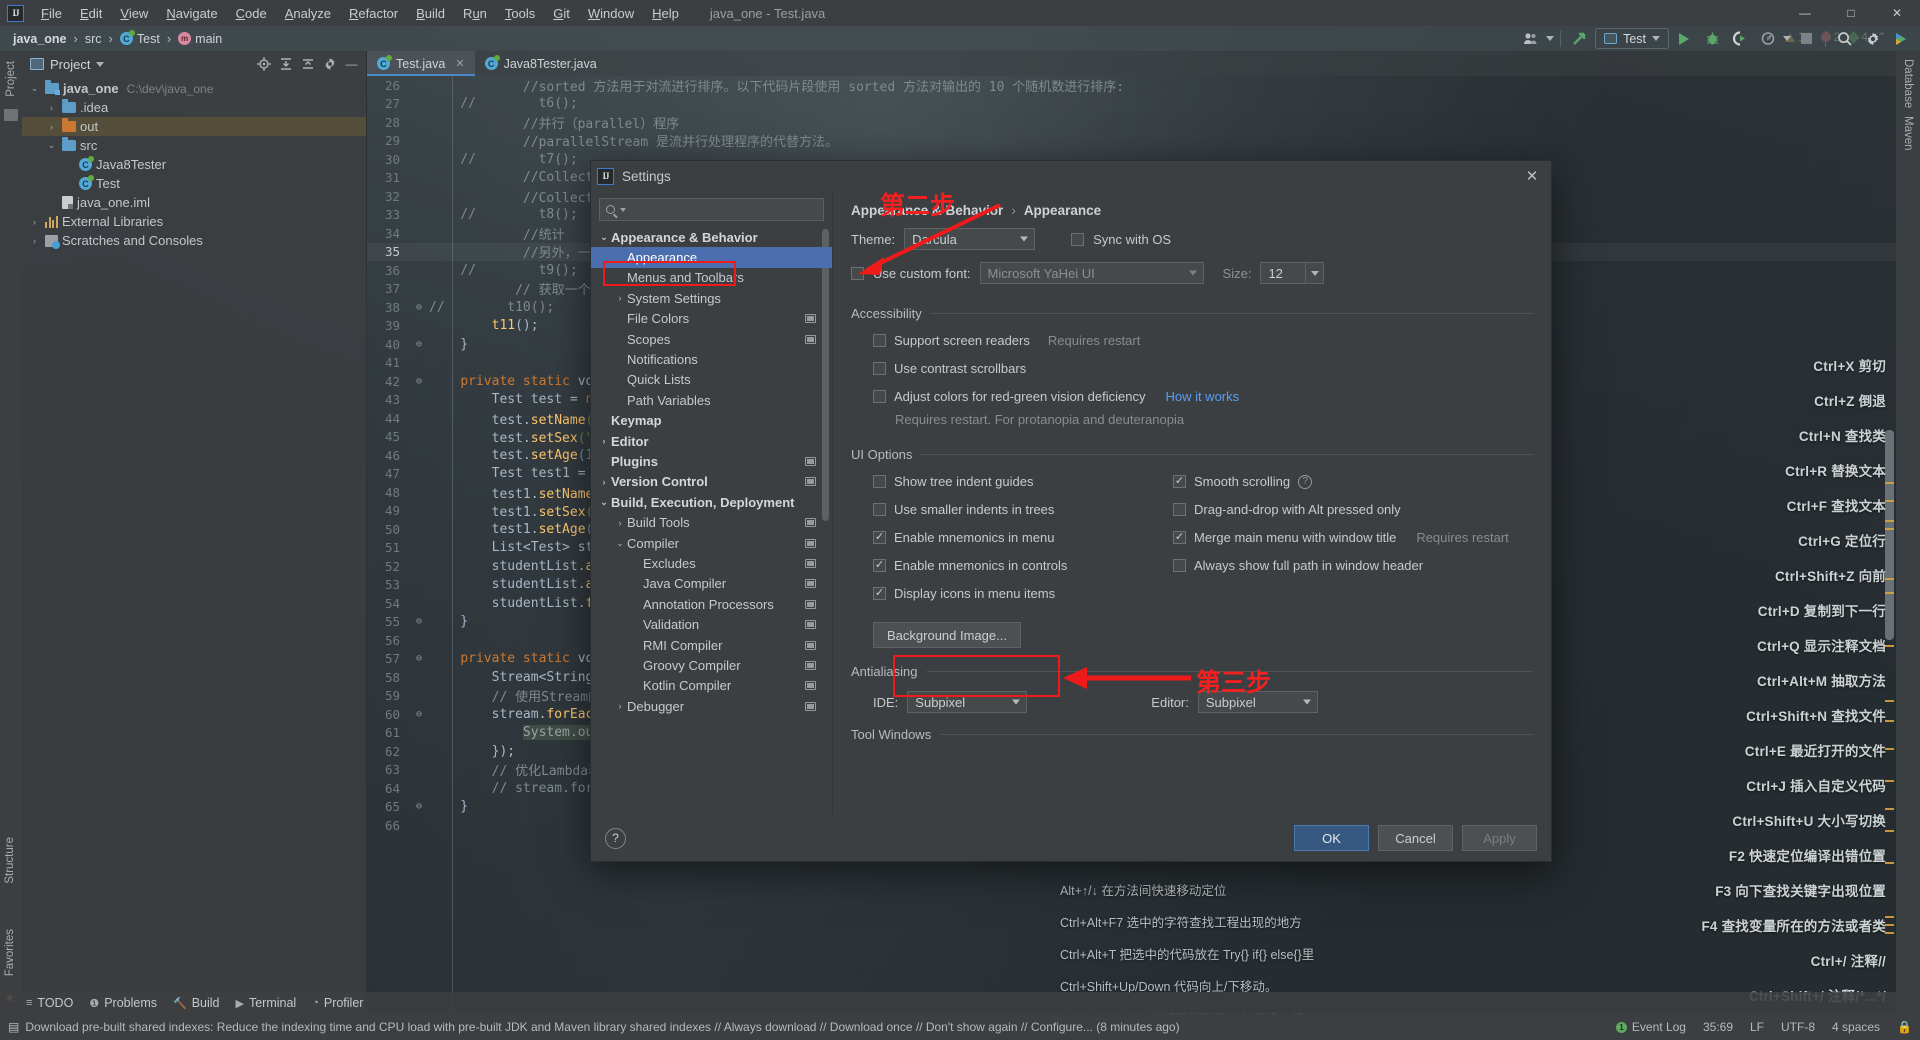 This screenshot has height=1040, width=1920. I want to click on run-icon, so click(1684, 38).